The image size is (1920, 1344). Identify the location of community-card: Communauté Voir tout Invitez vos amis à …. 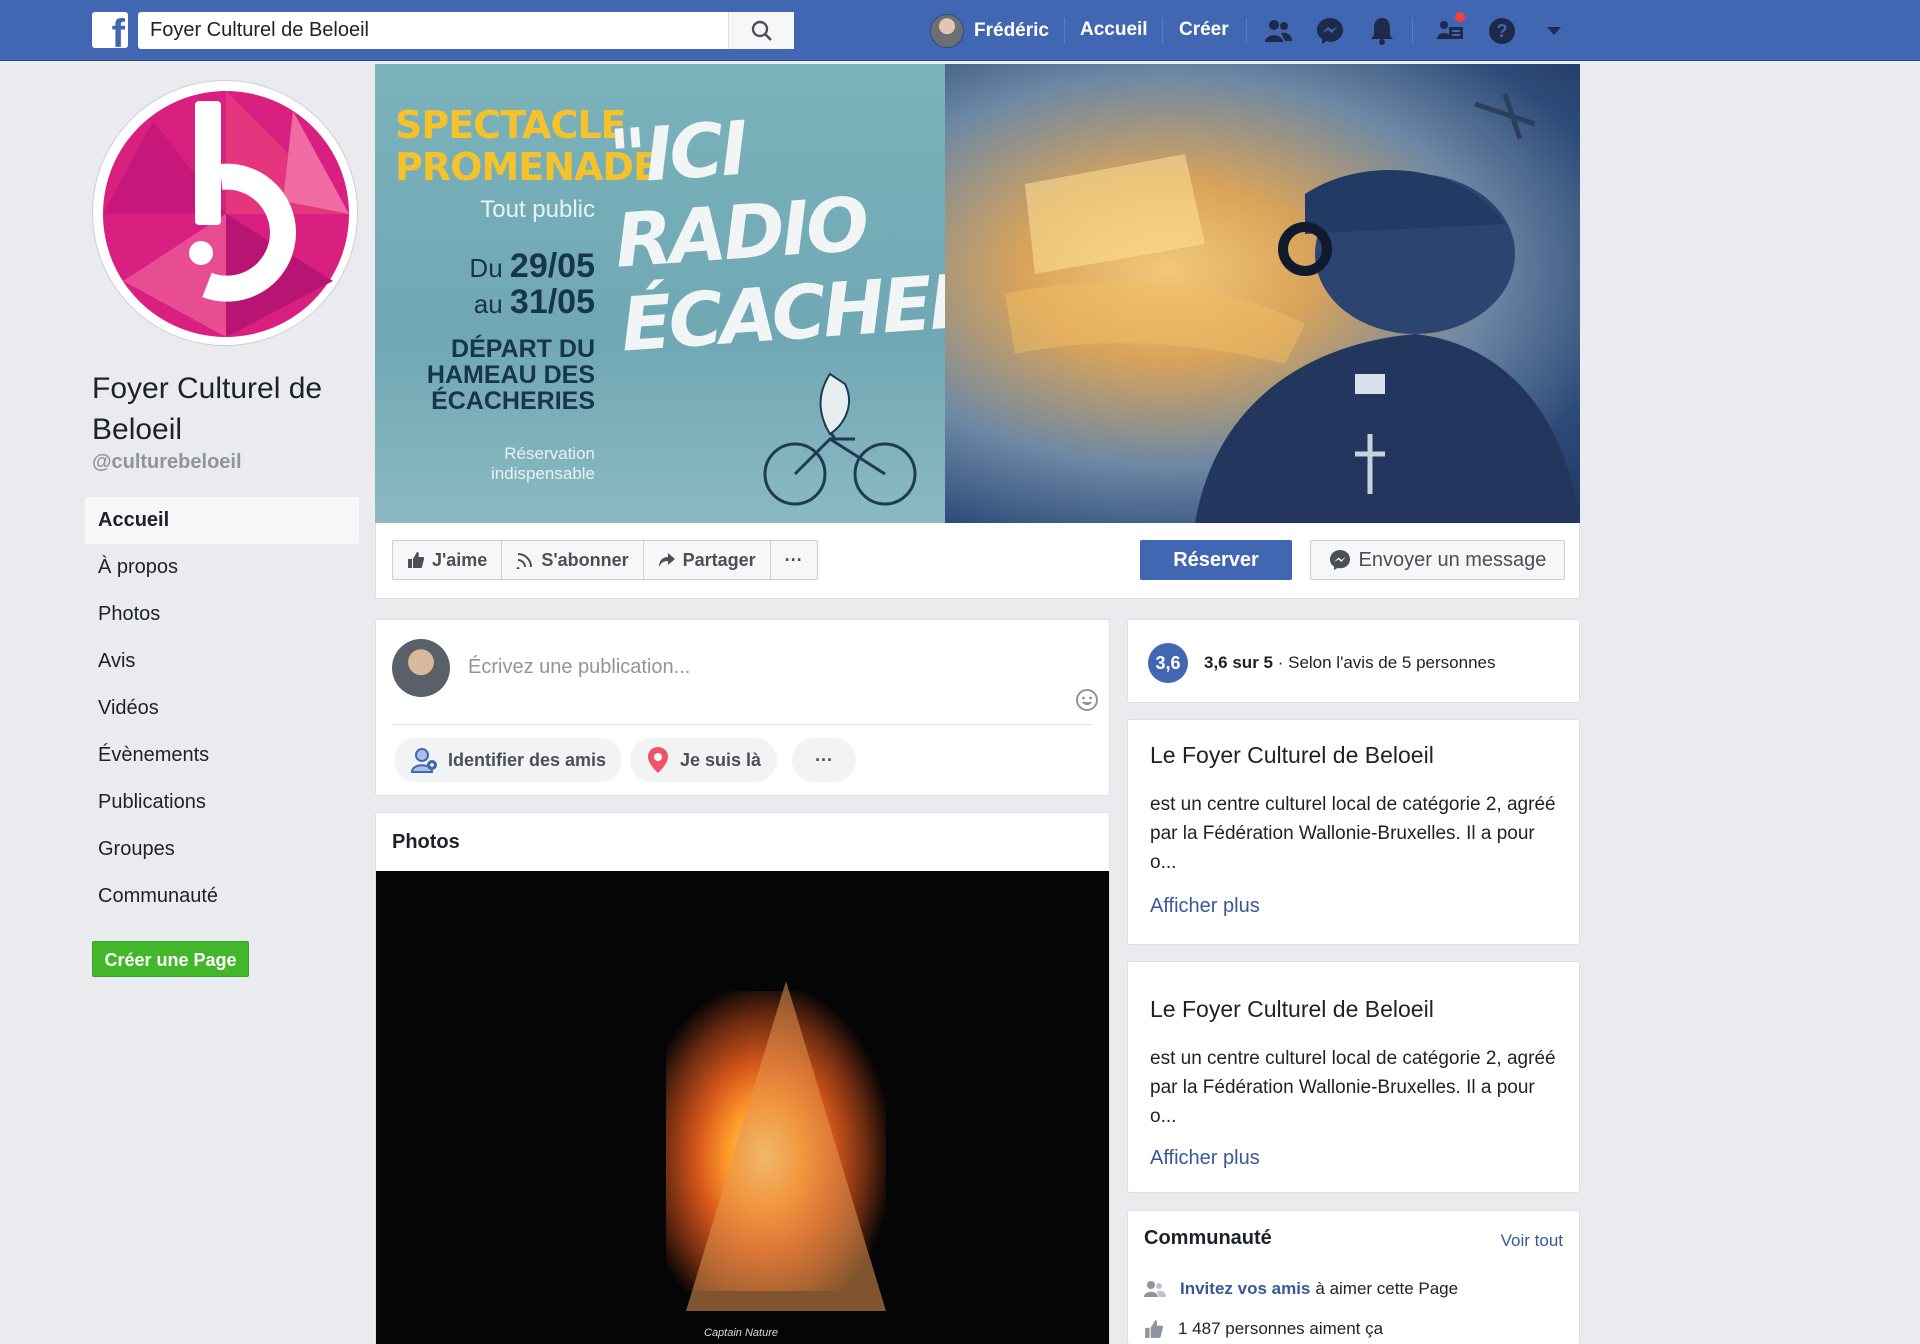
(1353, 1277).